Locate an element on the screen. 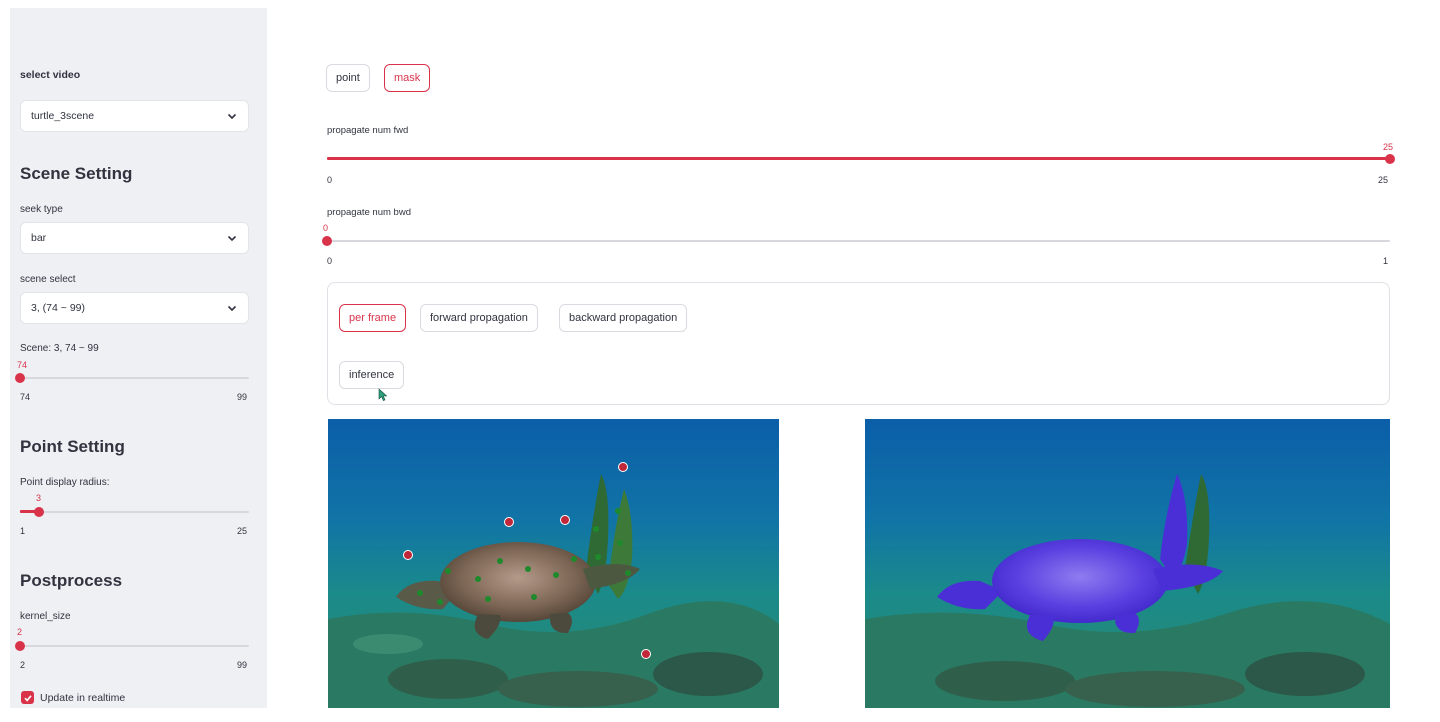 The height and width of the screenshot is (722, 1440). point-mode-label: point is located at coordinates (348, 78).